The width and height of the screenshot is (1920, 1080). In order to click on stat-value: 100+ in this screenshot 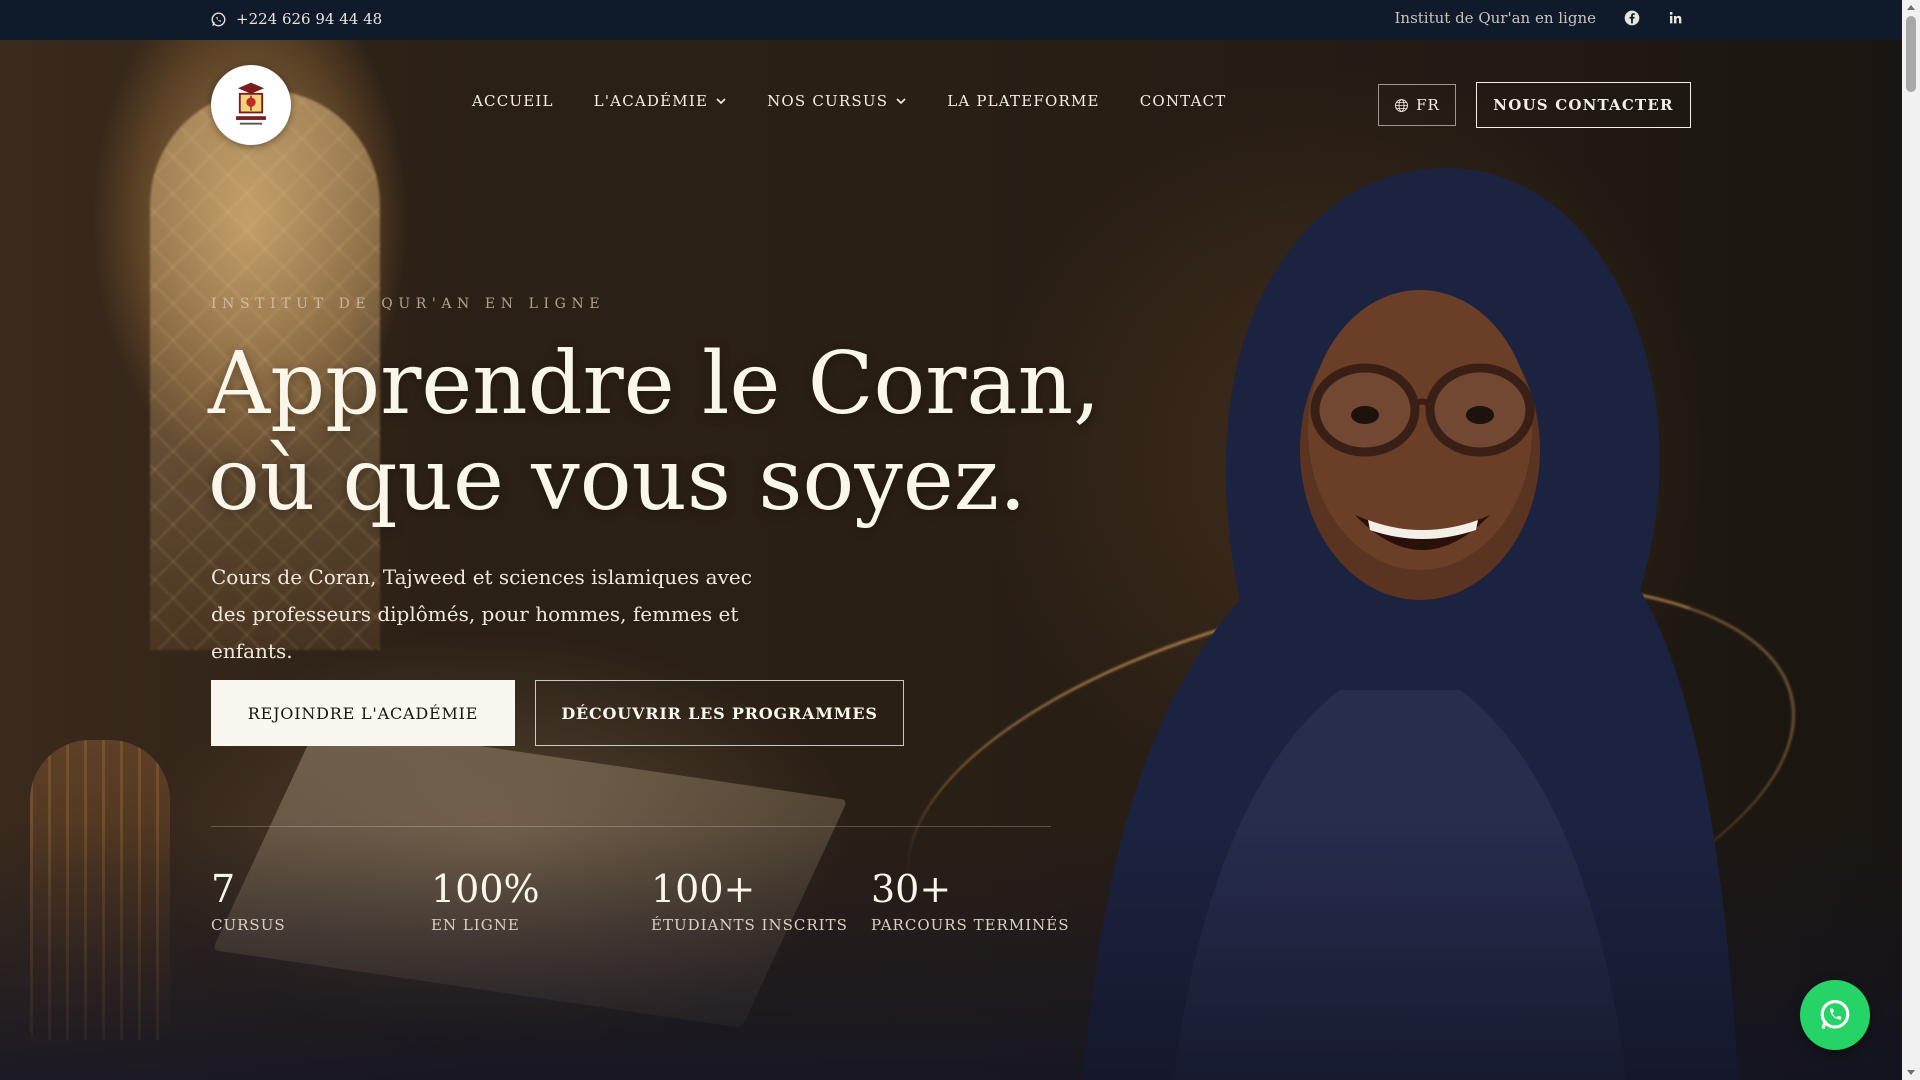, I will do `click(703, 889)`.